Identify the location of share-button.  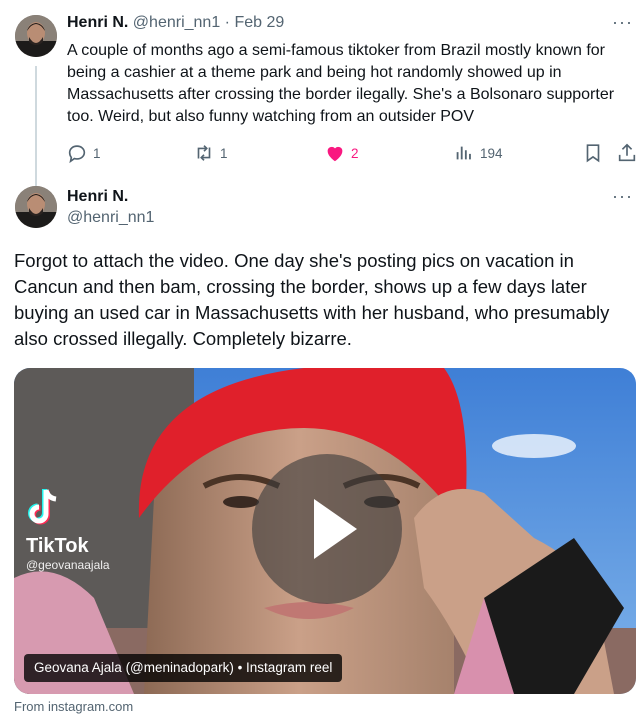
(627, 153).